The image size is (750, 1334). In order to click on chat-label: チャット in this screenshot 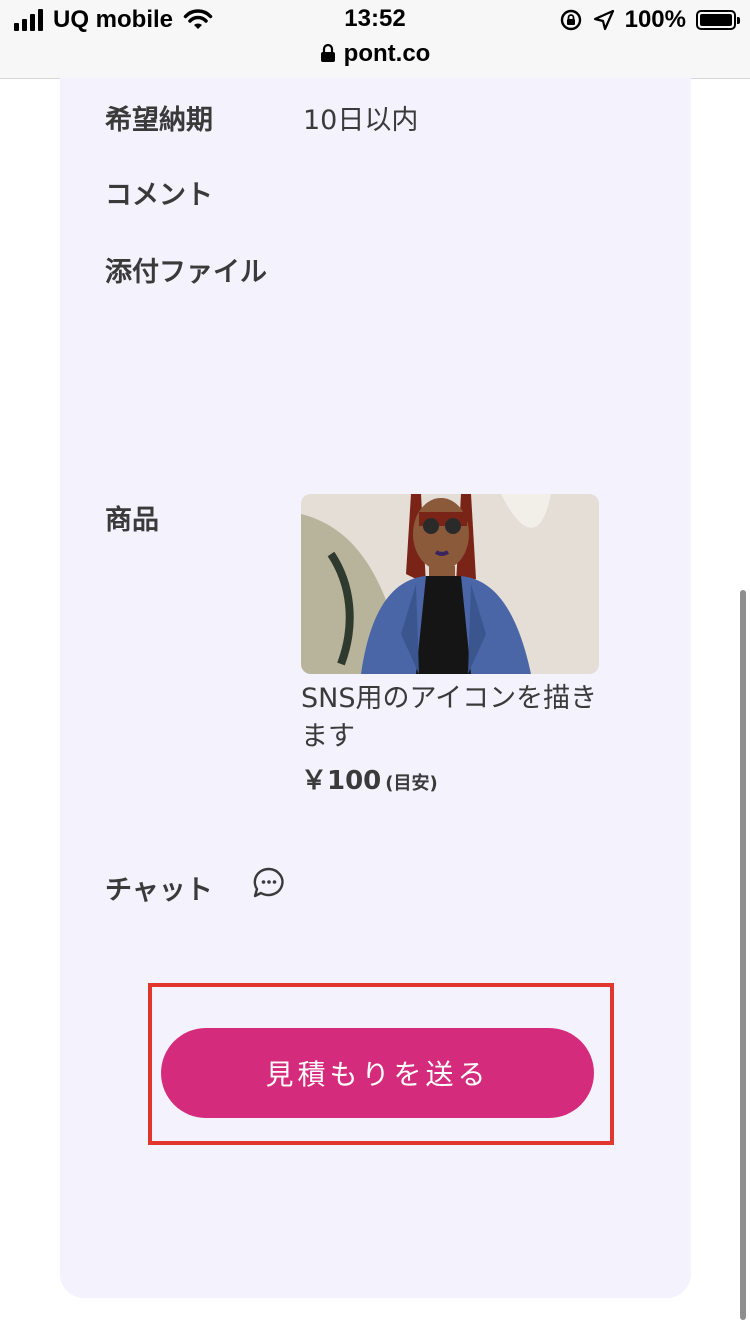, I will do `click(159, 890)`.